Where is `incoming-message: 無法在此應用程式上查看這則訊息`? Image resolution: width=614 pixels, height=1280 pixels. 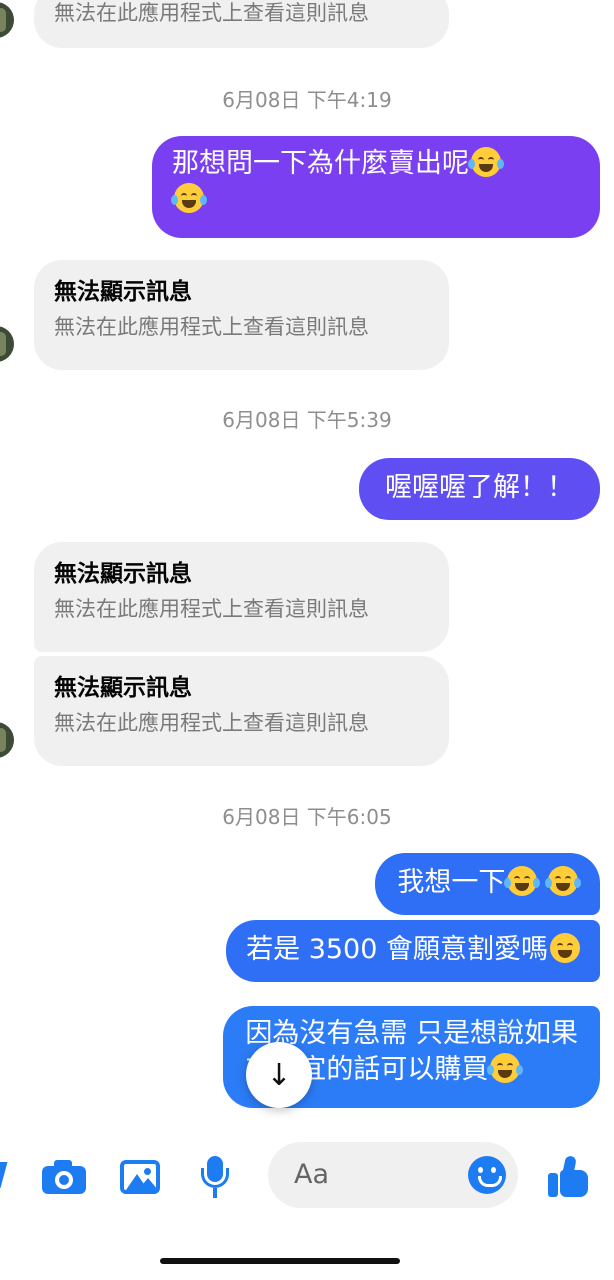 incoming-message: 無法在此應用程式上查看這則訊息 is located at coordinates (241, 24).